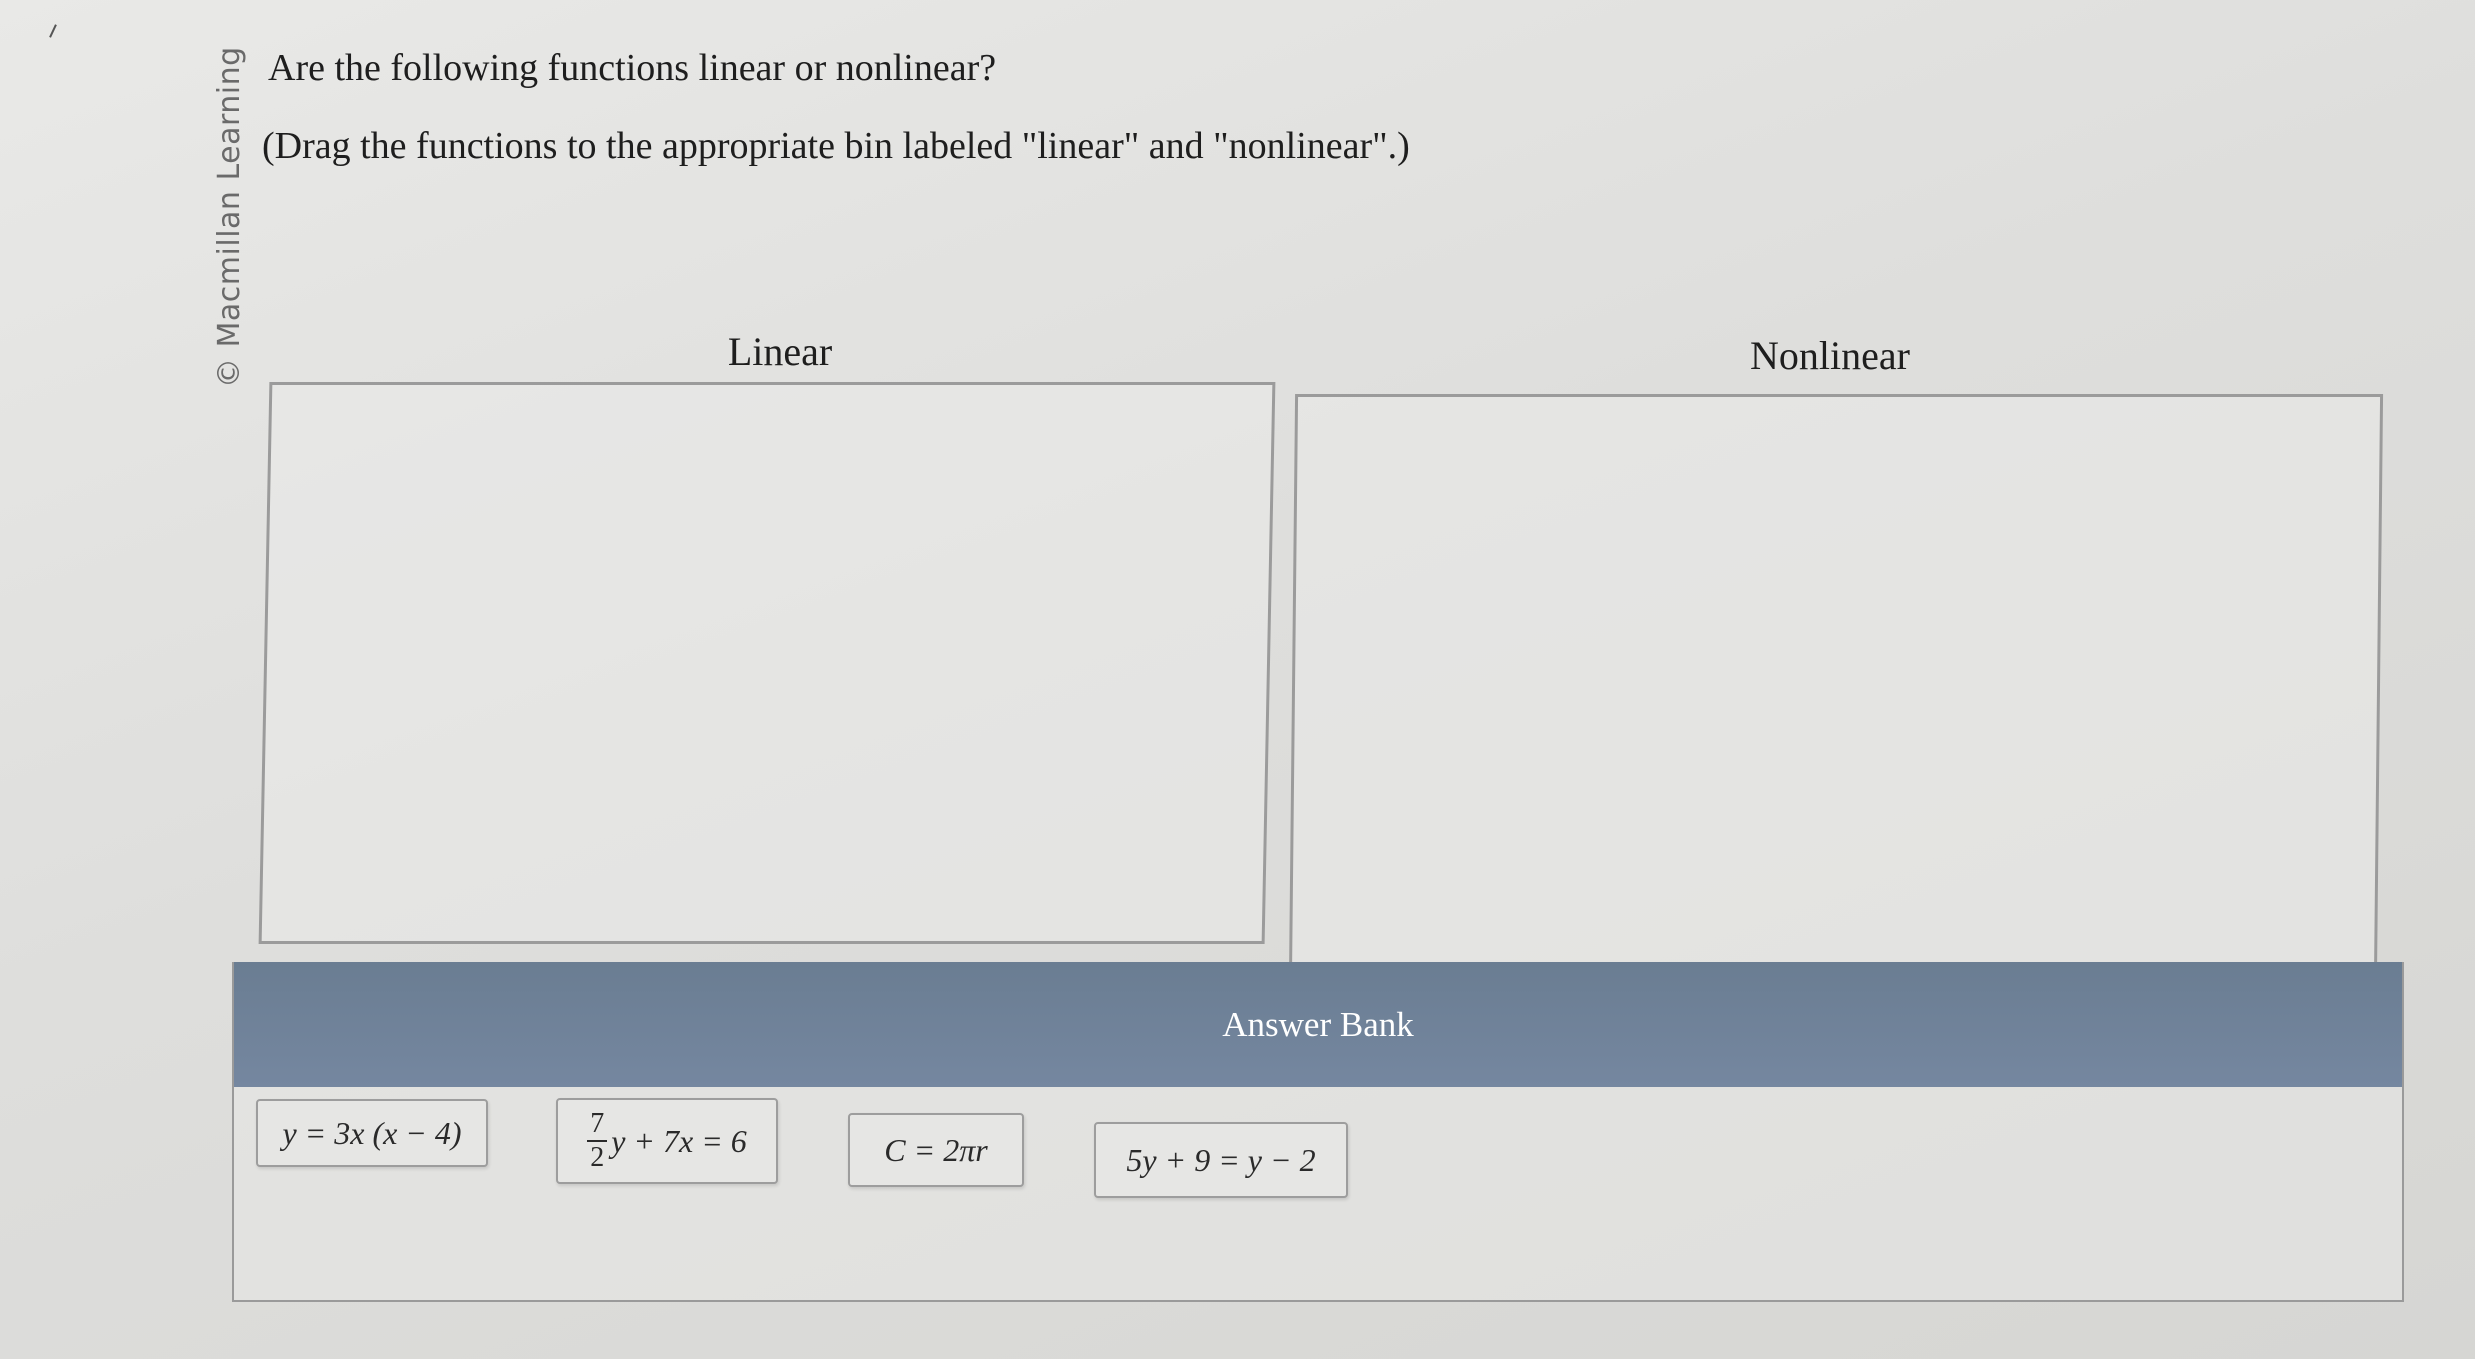 The height and width of the screenshot is (1359, 2475). I want to click on answer-tile: C = 2πr, so click(936, 1150).